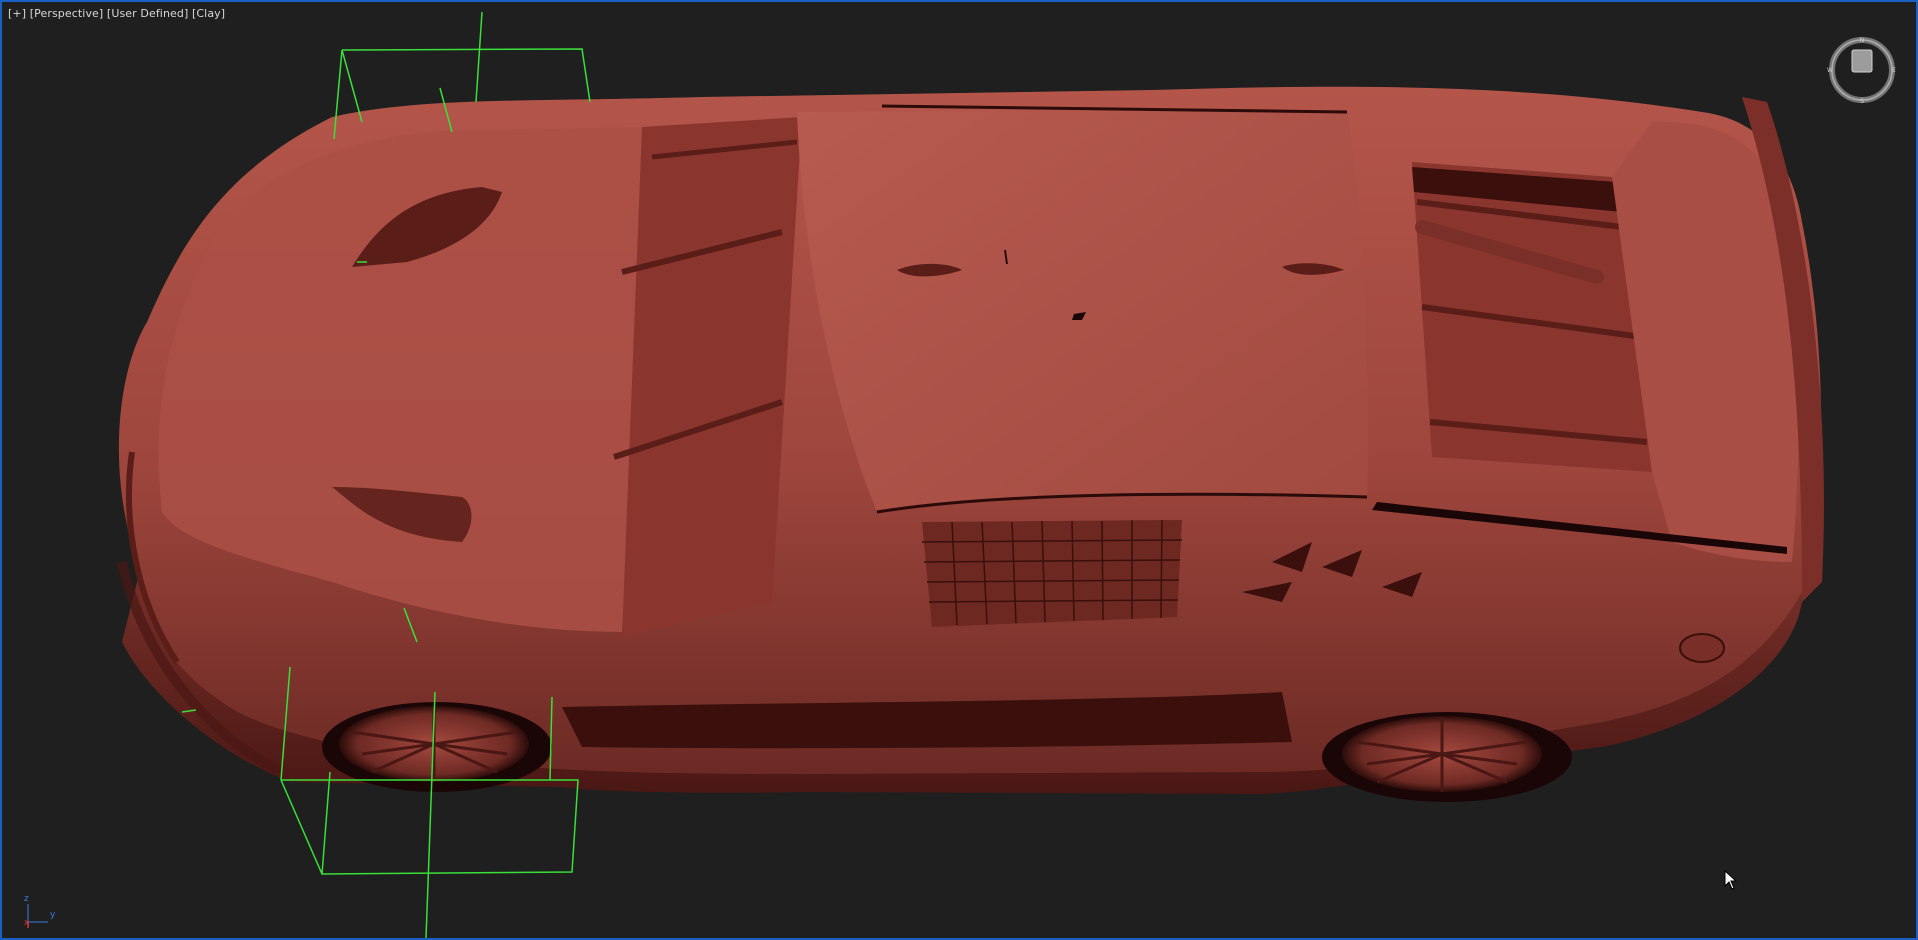  What do you see at coordinates (1862, 40) in the screenshot?
I see `viewcube-north: N` at bounding box center [1862, 40].